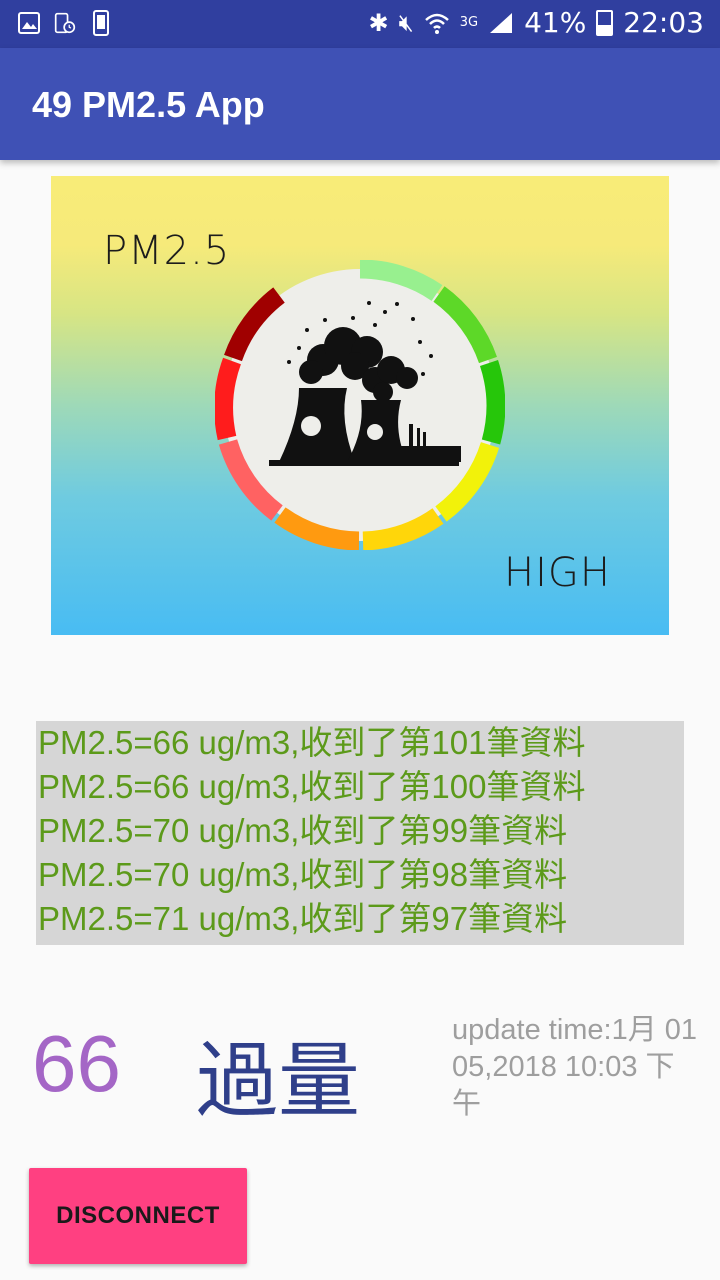 This screenshot has width=720, height=1280. Describe the element at coordinates (303, 874) in the screenshot. I see `log-line: PM2.5=70 ug/m3,收到了第98筆資料` at that location.